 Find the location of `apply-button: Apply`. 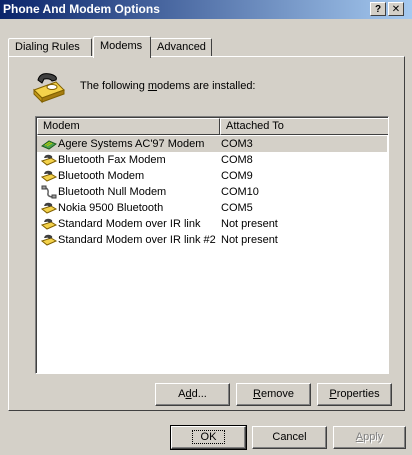

apply-button: Apply is located at coordinates (369, 437).